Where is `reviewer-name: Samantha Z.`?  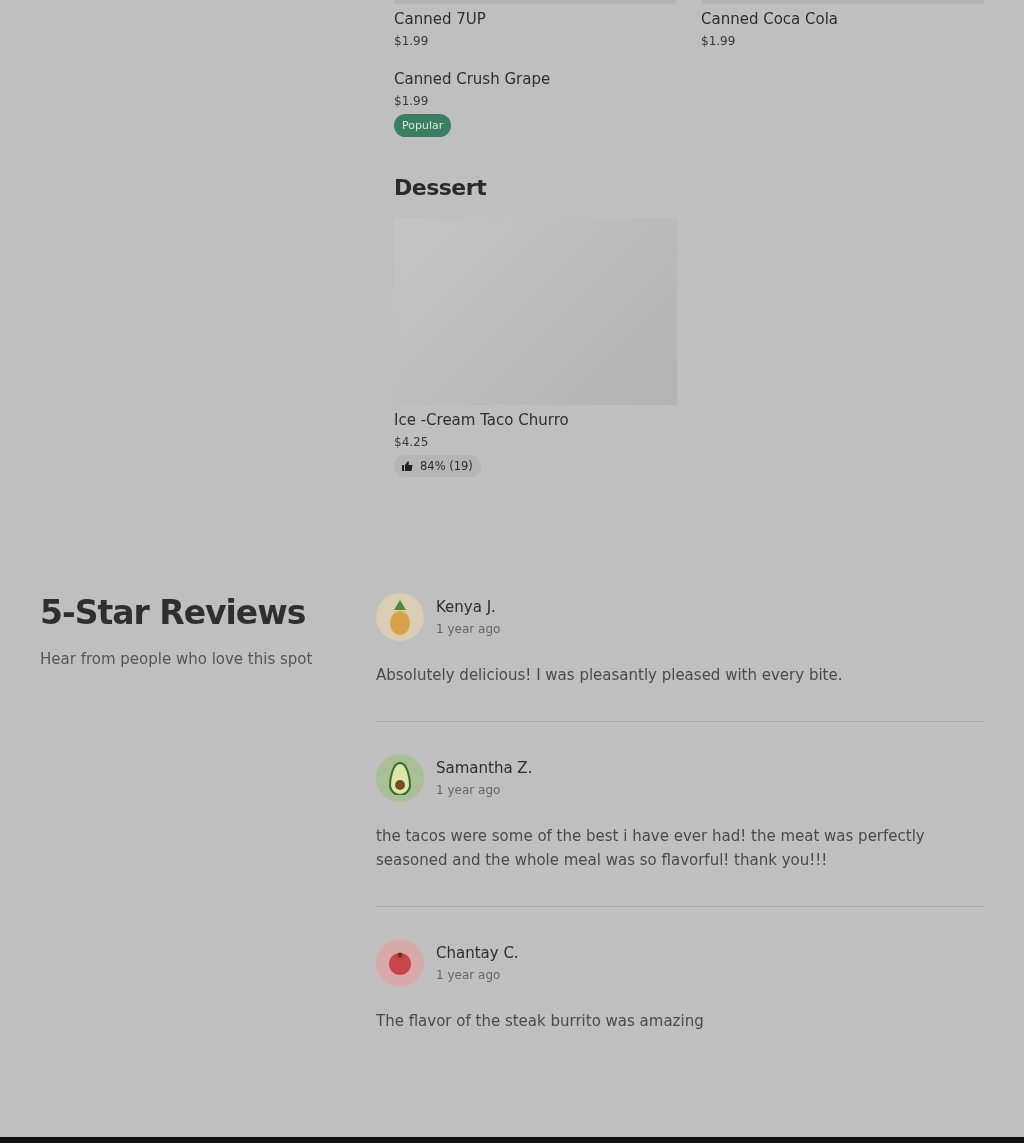
reviewer-name: Samantha Z. is located at coordinates (484, 768).